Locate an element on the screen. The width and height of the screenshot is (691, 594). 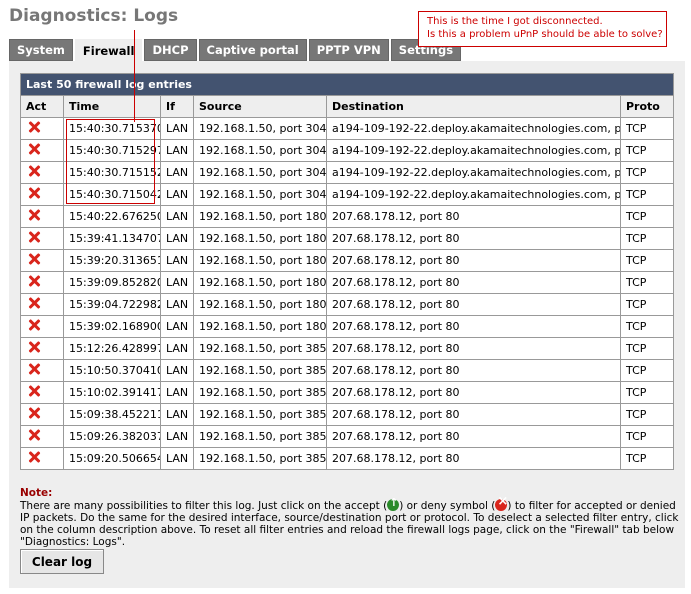
cell-source: 192.168.1.50, port 3049 is located at coordinates (260, 128).